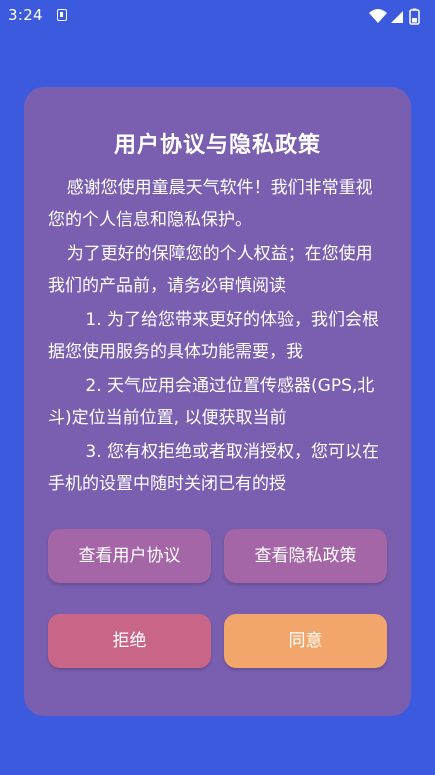 Image resolution: width=435 pixels, height=775 pixels. Describe the element at coordinates (211, 402) in the screenshot. I see `policy-item-2: 2. 天气应用会通过位置传感器(GPS,北斗)定位当前位置, 以便获取当前` at that location.